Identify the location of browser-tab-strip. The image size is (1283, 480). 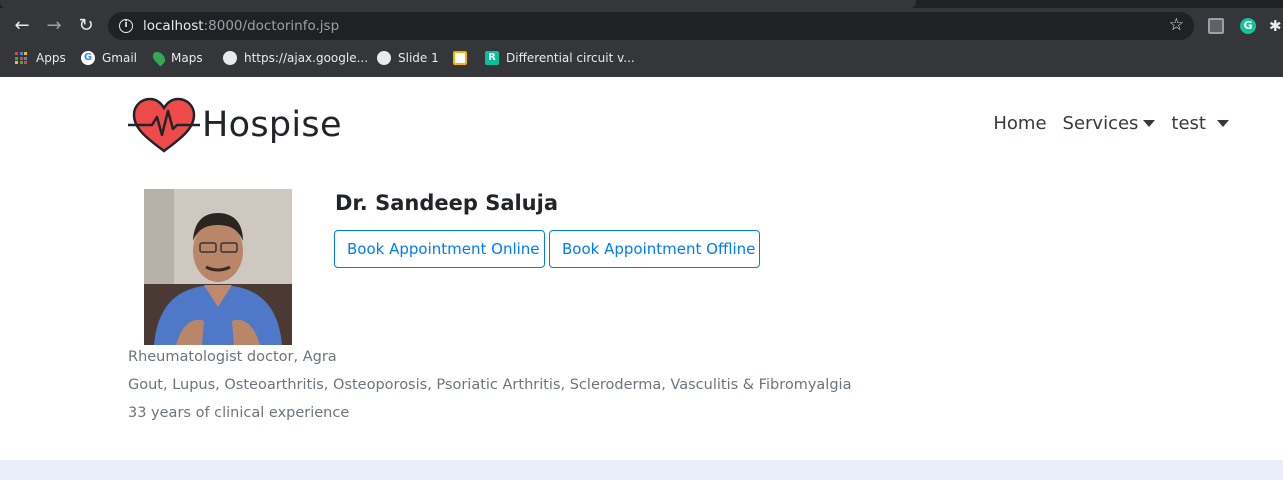
(641, 4).